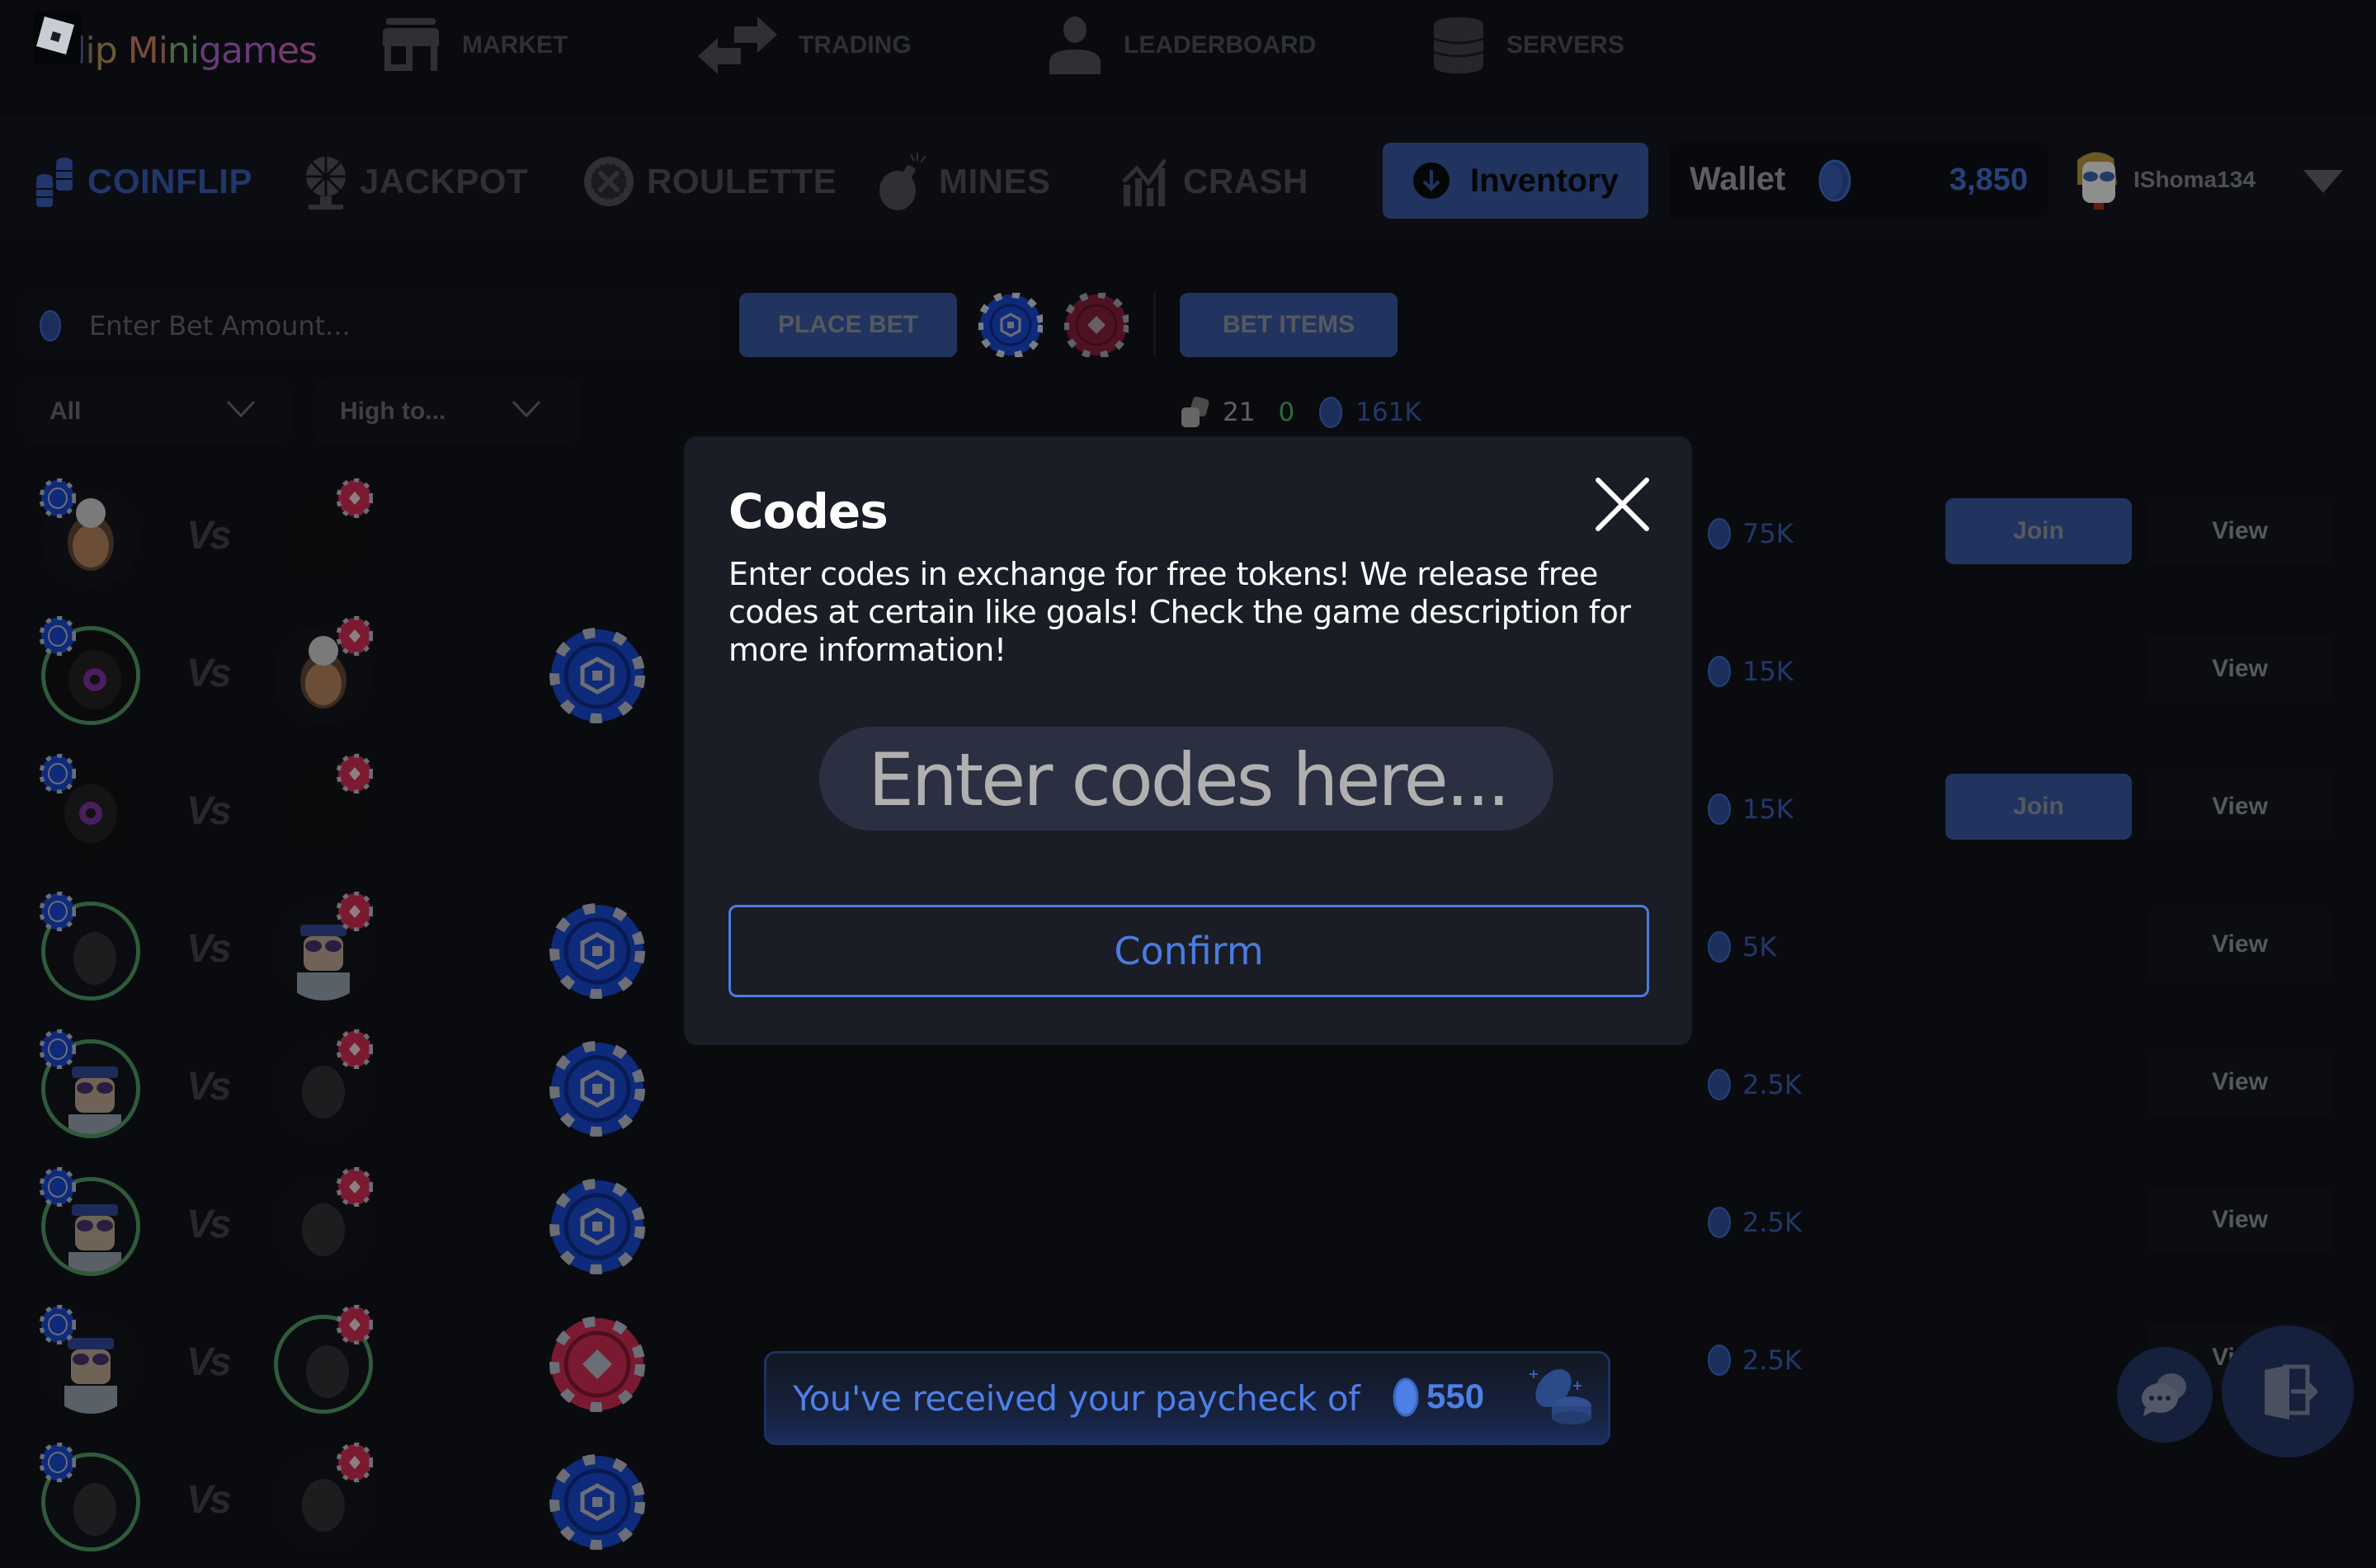 This screenshot has width=2376, height=1568. Describe the element at coordinates (57, 38) in the screenshot. I see `roblox-logo-icon` at that location.